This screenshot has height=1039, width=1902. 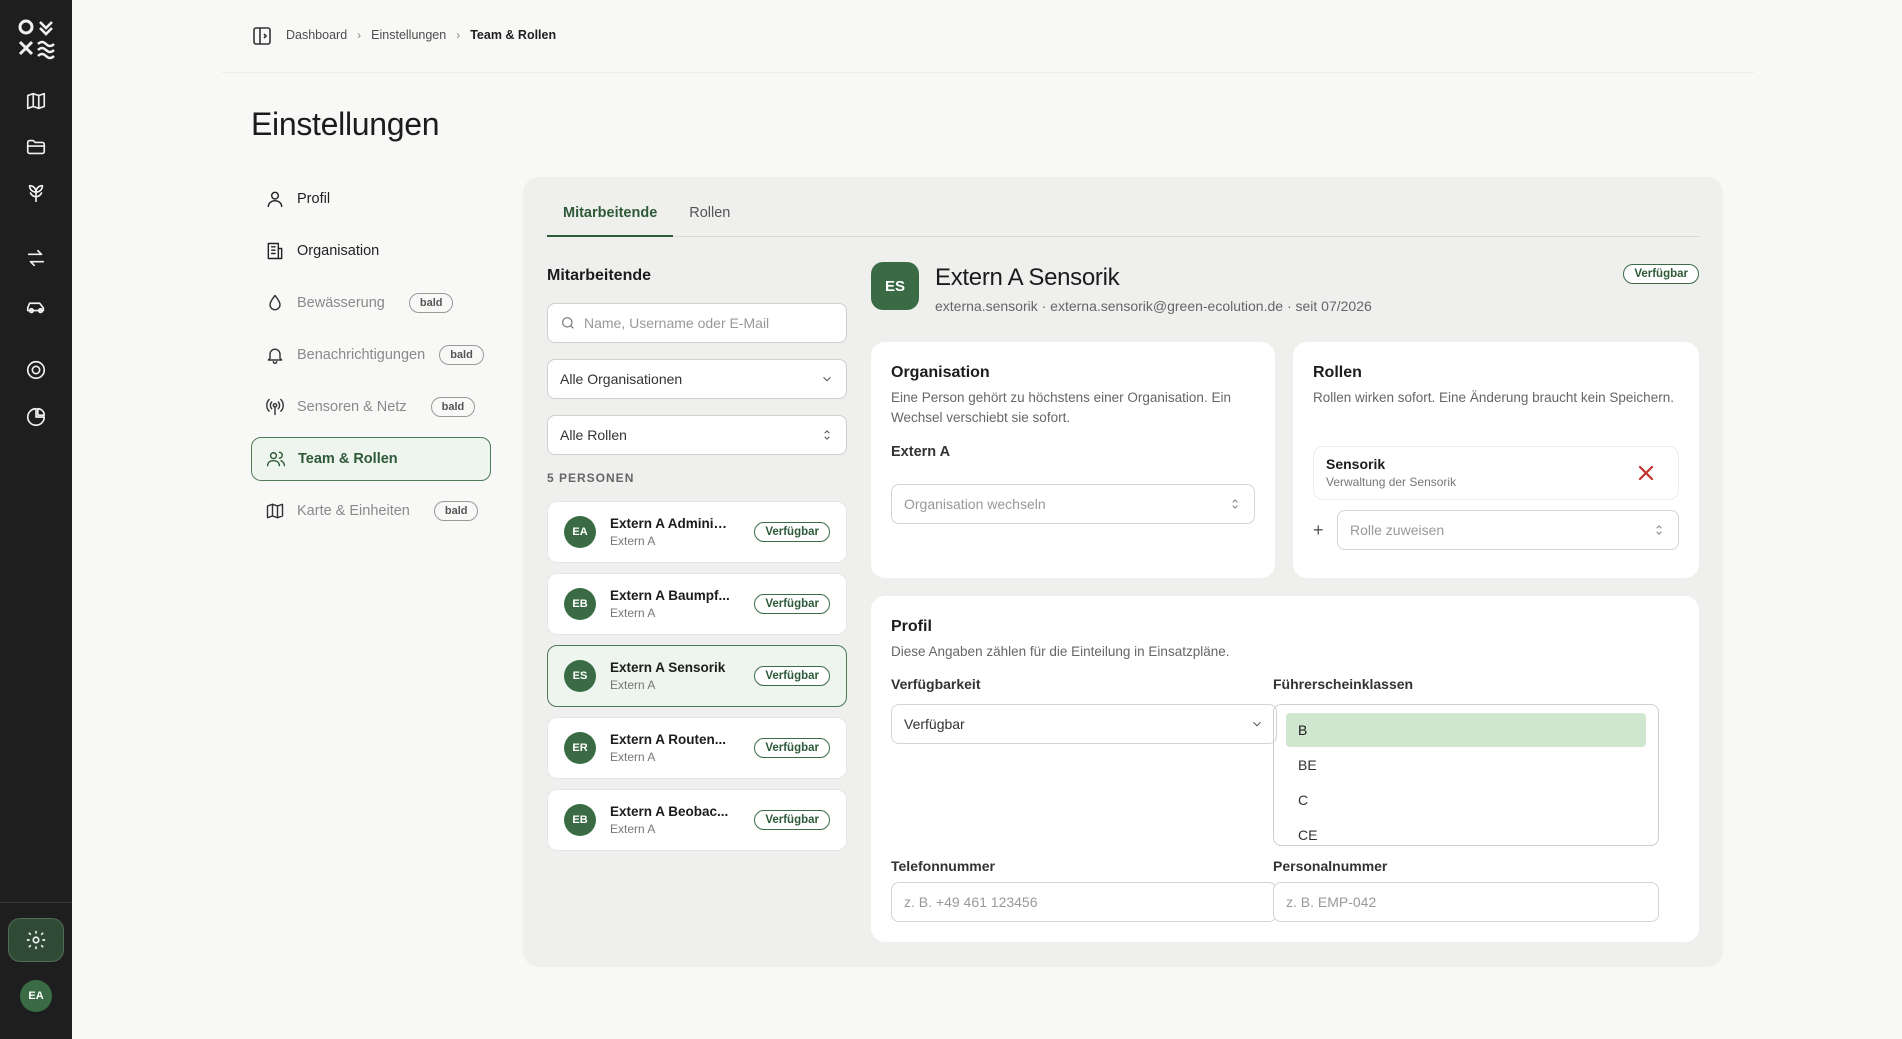 I want to click on breadcrumb-einstellungen: Einstellungen, so click(x=408, y=35).